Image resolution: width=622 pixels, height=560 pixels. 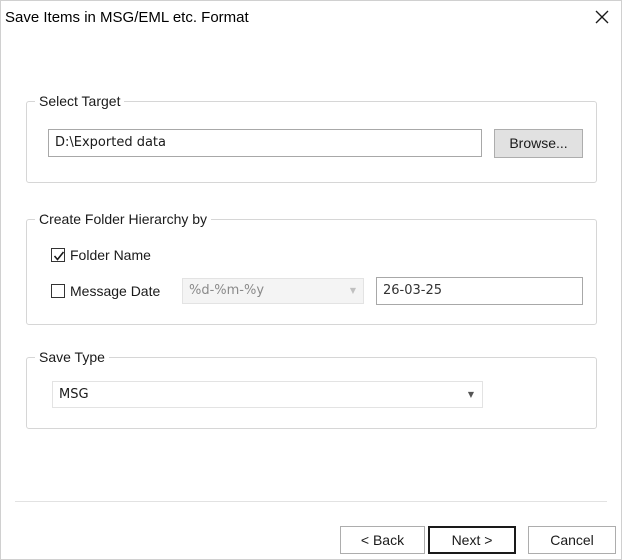 What do you see at coordinates (127, 17) in the screenshot?
I see `dialog-title: Save Items in MSG/EML etc. Format` at bounding box center [127, 17].